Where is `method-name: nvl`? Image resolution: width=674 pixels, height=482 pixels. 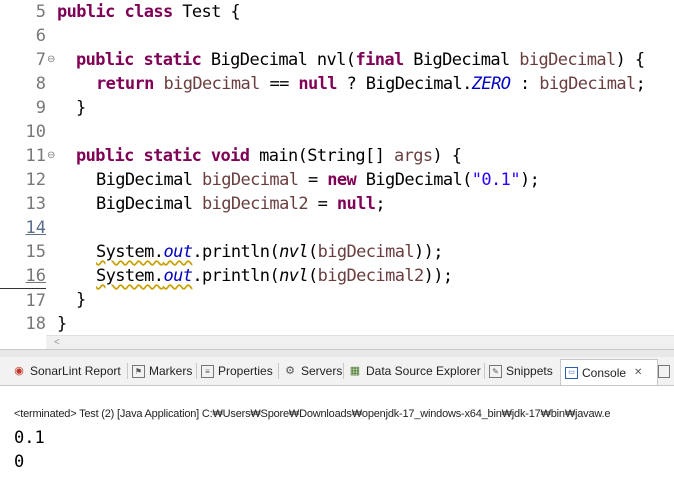 method-name: nvl is located at coordinates (294, 276).